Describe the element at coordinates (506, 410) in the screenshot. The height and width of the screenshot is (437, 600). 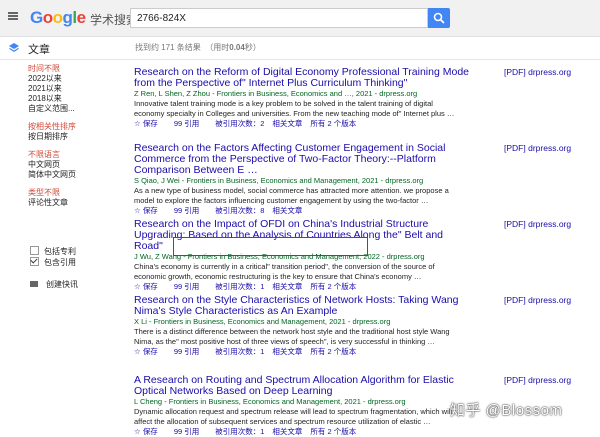
I see `watermark-text: 知乎 @Blossom` at that location.